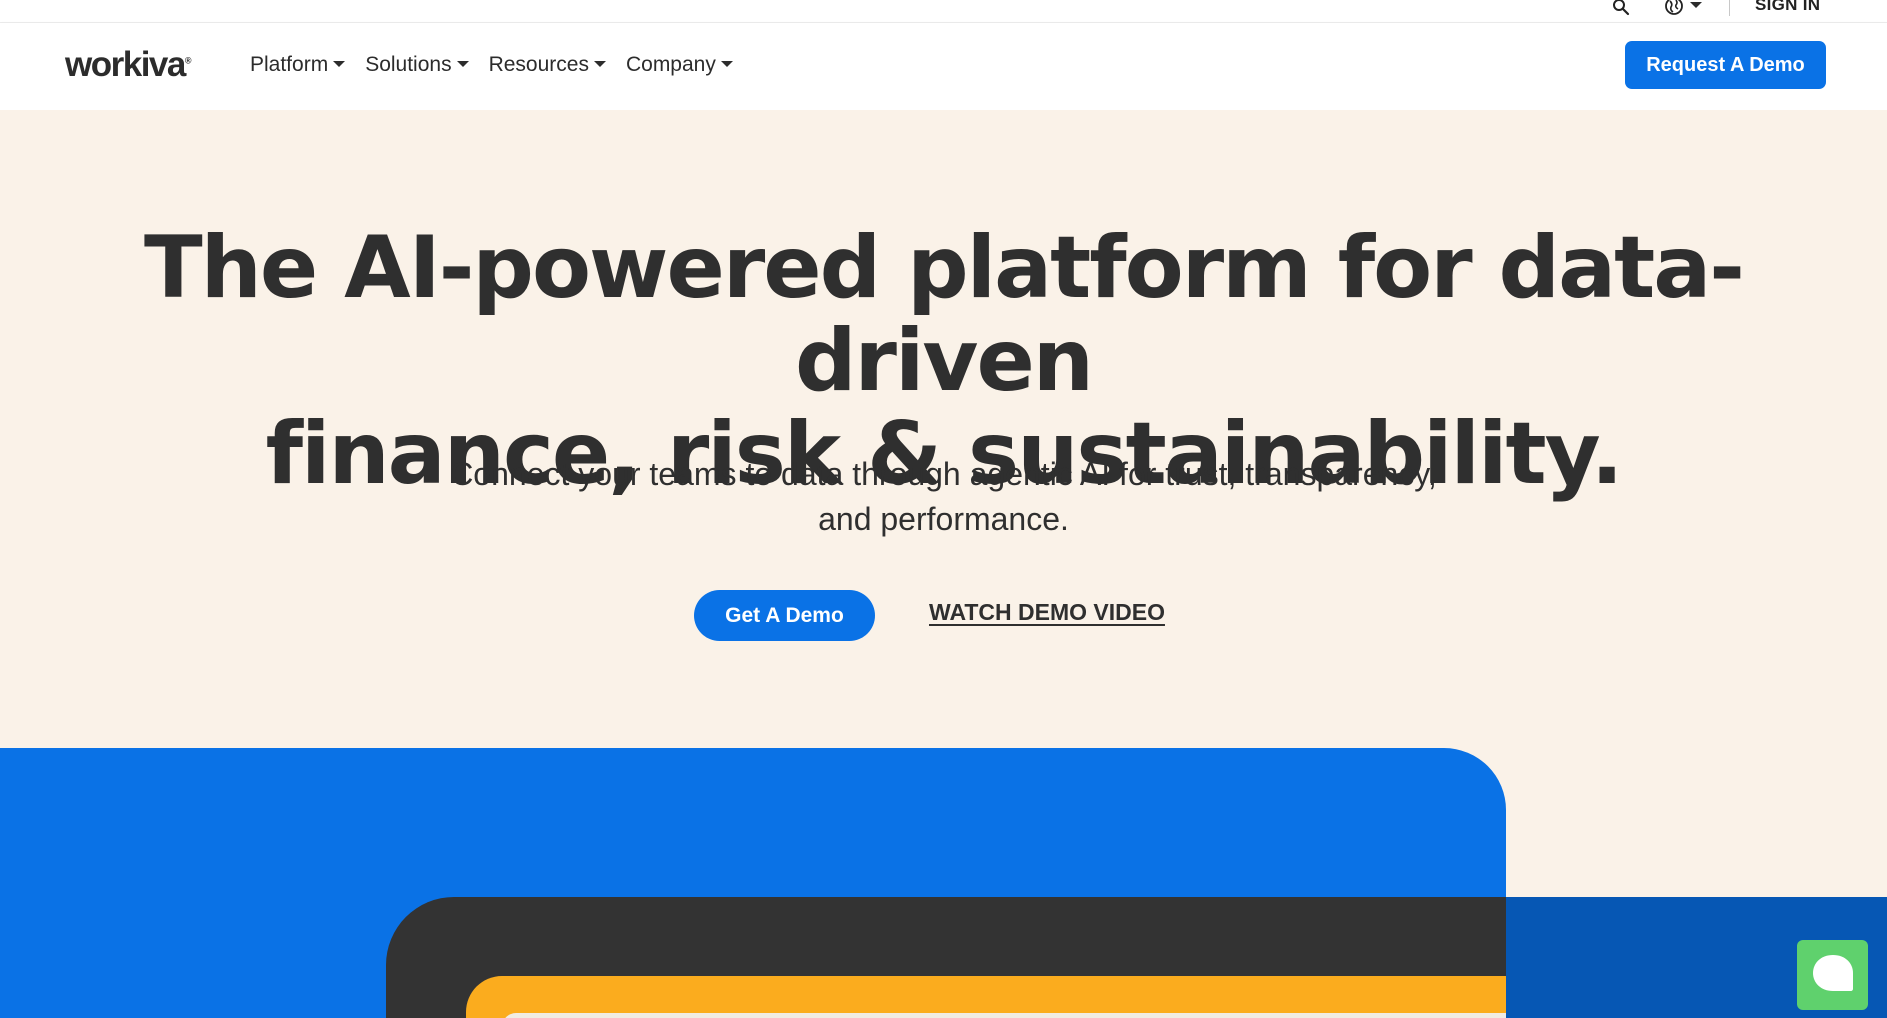 This screenshot has width=1887, height=1018. What do you see at coordinates (1674, 7) in the screenshot?
I see `globe-icon` at bounding box center [1674, 7].